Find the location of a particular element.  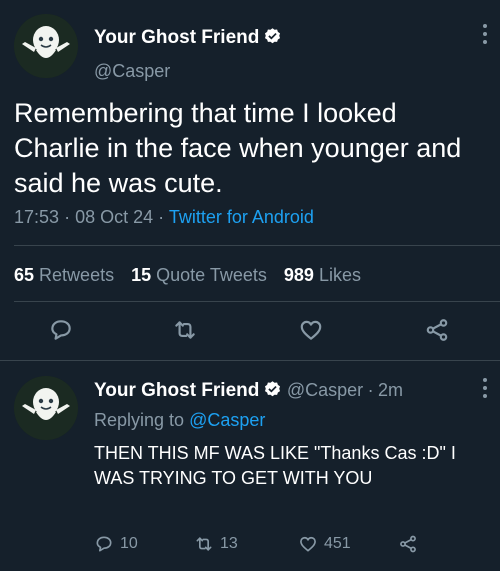

likes-stat: 989 Likes is located at coordinates (322, 275).